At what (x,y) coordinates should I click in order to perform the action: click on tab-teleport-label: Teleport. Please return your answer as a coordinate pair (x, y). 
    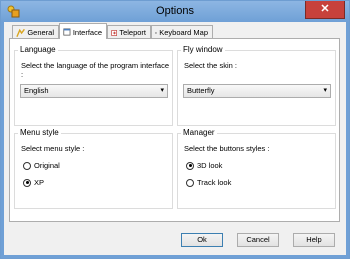
    Looking at the image, I should click on (132, 32).